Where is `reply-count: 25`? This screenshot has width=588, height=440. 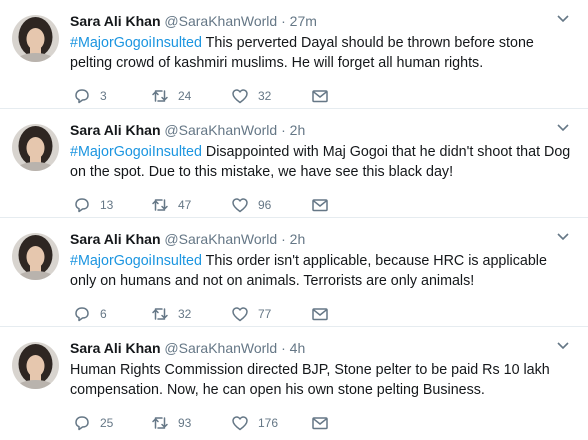
reply-count: 25 is located at coordinates (107, 423).